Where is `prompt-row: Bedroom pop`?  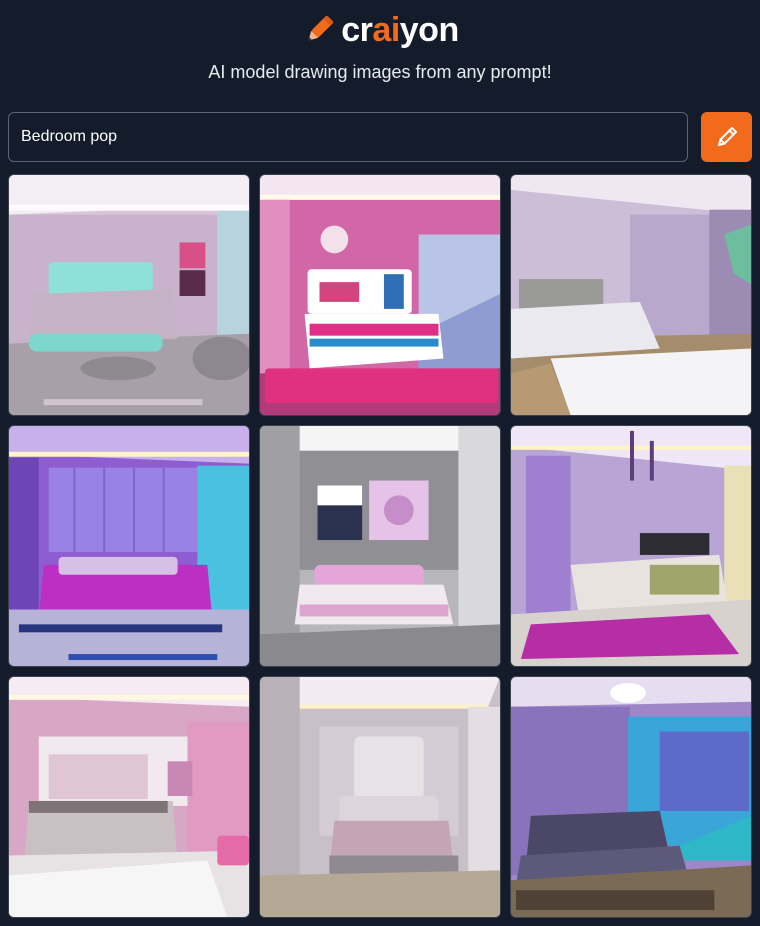
prompt-row: Bedroom pop is located at coordinates (380, 137).